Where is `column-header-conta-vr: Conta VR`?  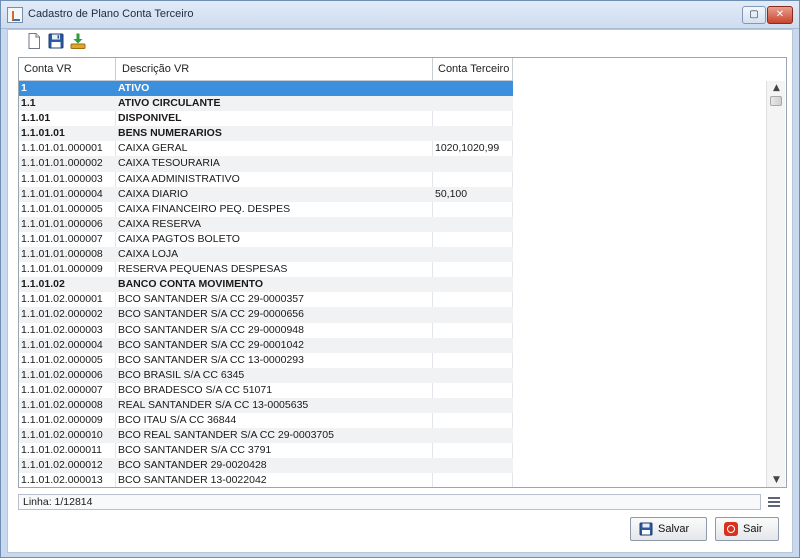
column-header-conta-vr: Conta VR is located at coordinates (67, 69).